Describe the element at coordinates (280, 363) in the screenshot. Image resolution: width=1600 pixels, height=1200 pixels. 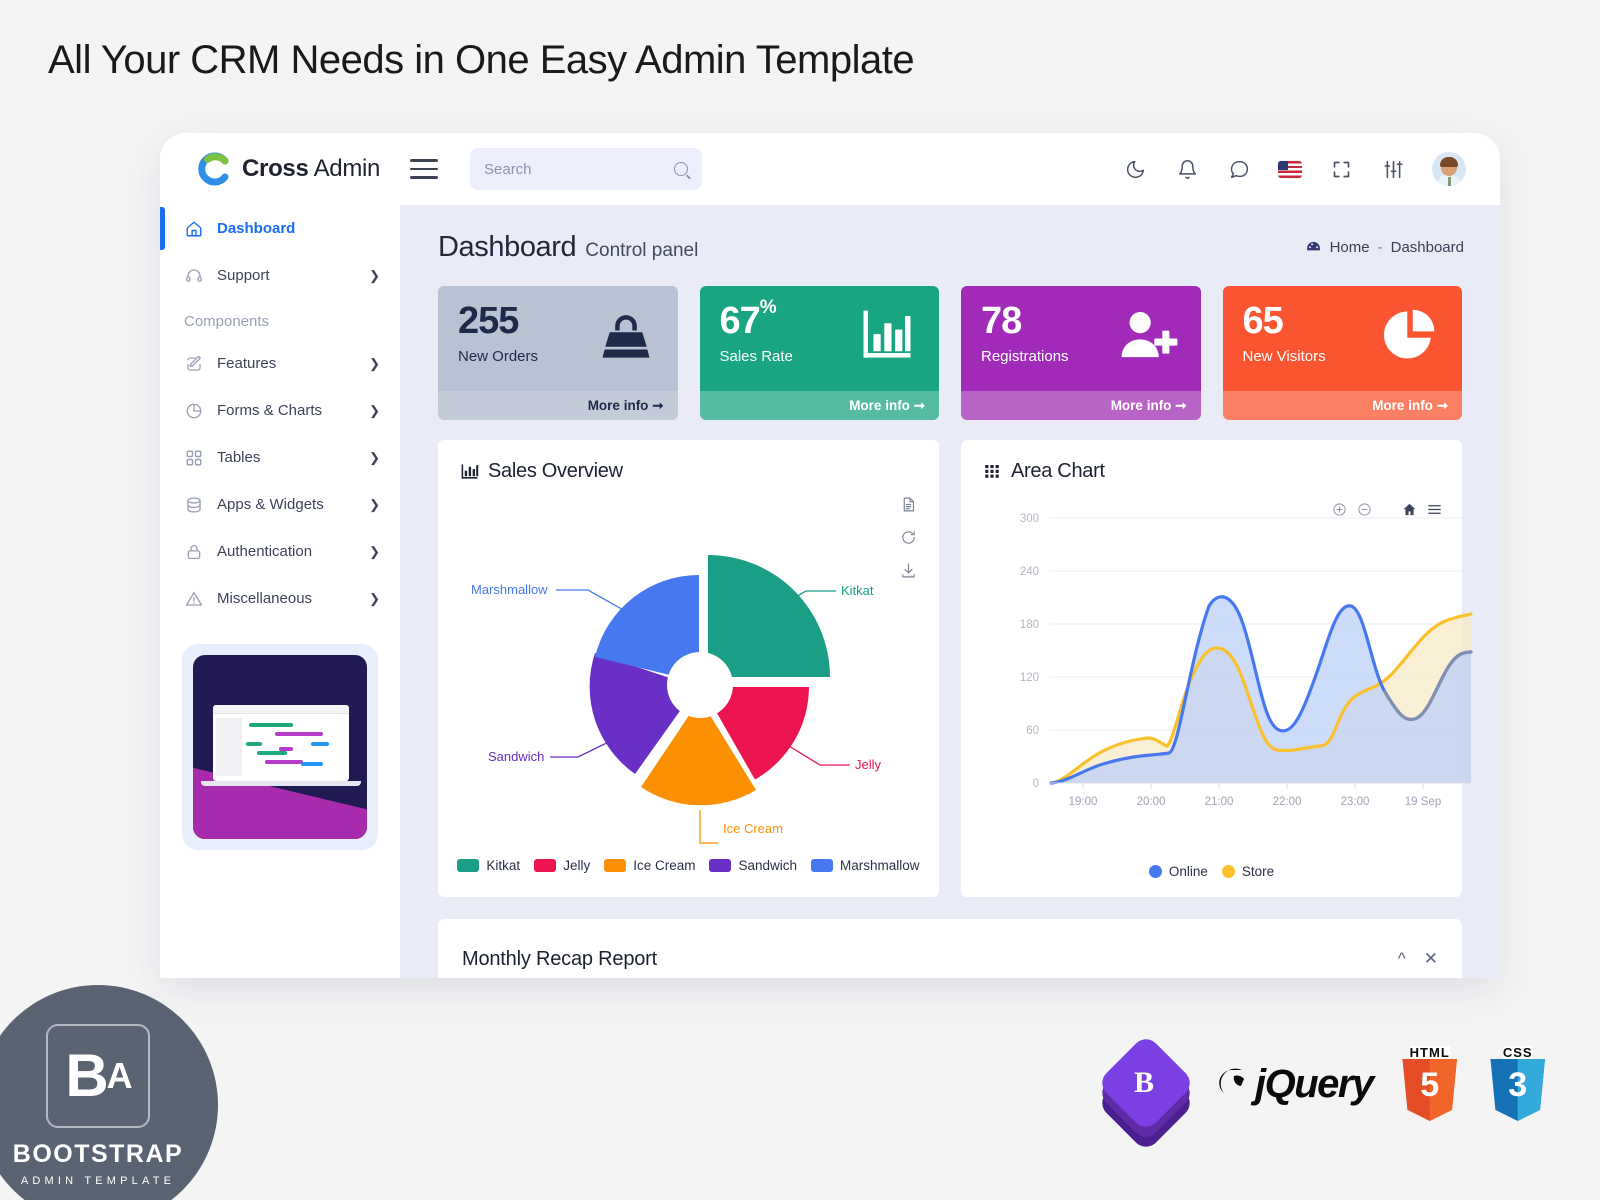
I see `sidebar-item-features: Features ❯` at that location.